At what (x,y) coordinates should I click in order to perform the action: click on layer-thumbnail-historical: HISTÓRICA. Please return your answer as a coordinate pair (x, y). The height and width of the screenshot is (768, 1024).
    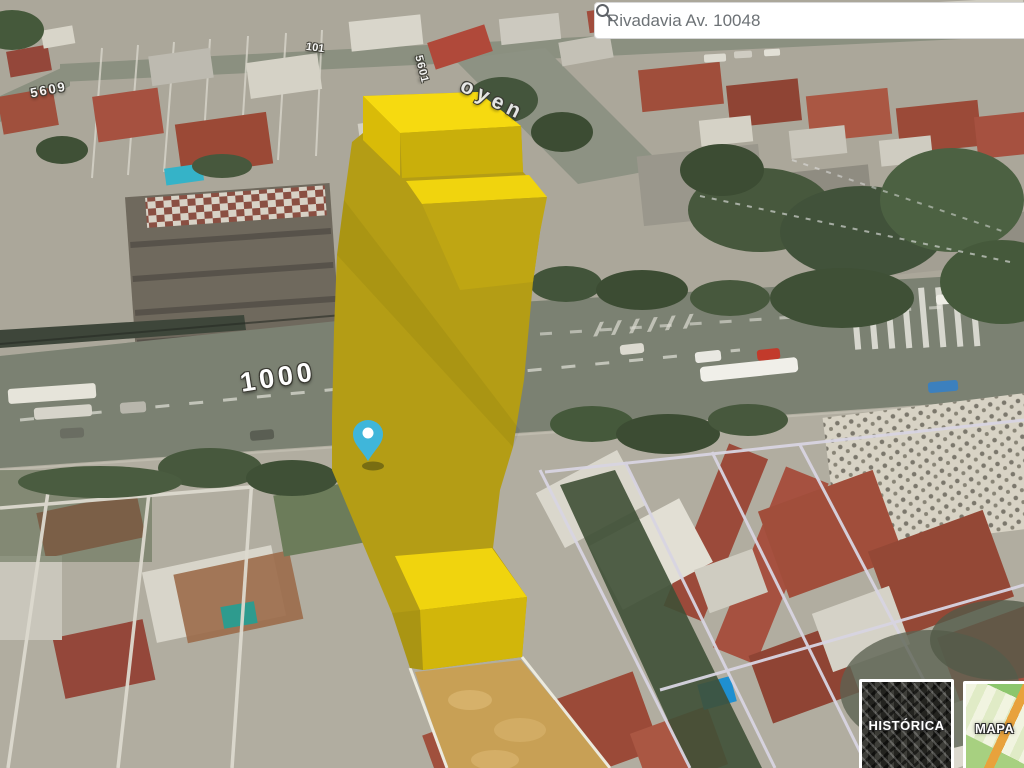
    Looking at the image, I should click on (906, 723).